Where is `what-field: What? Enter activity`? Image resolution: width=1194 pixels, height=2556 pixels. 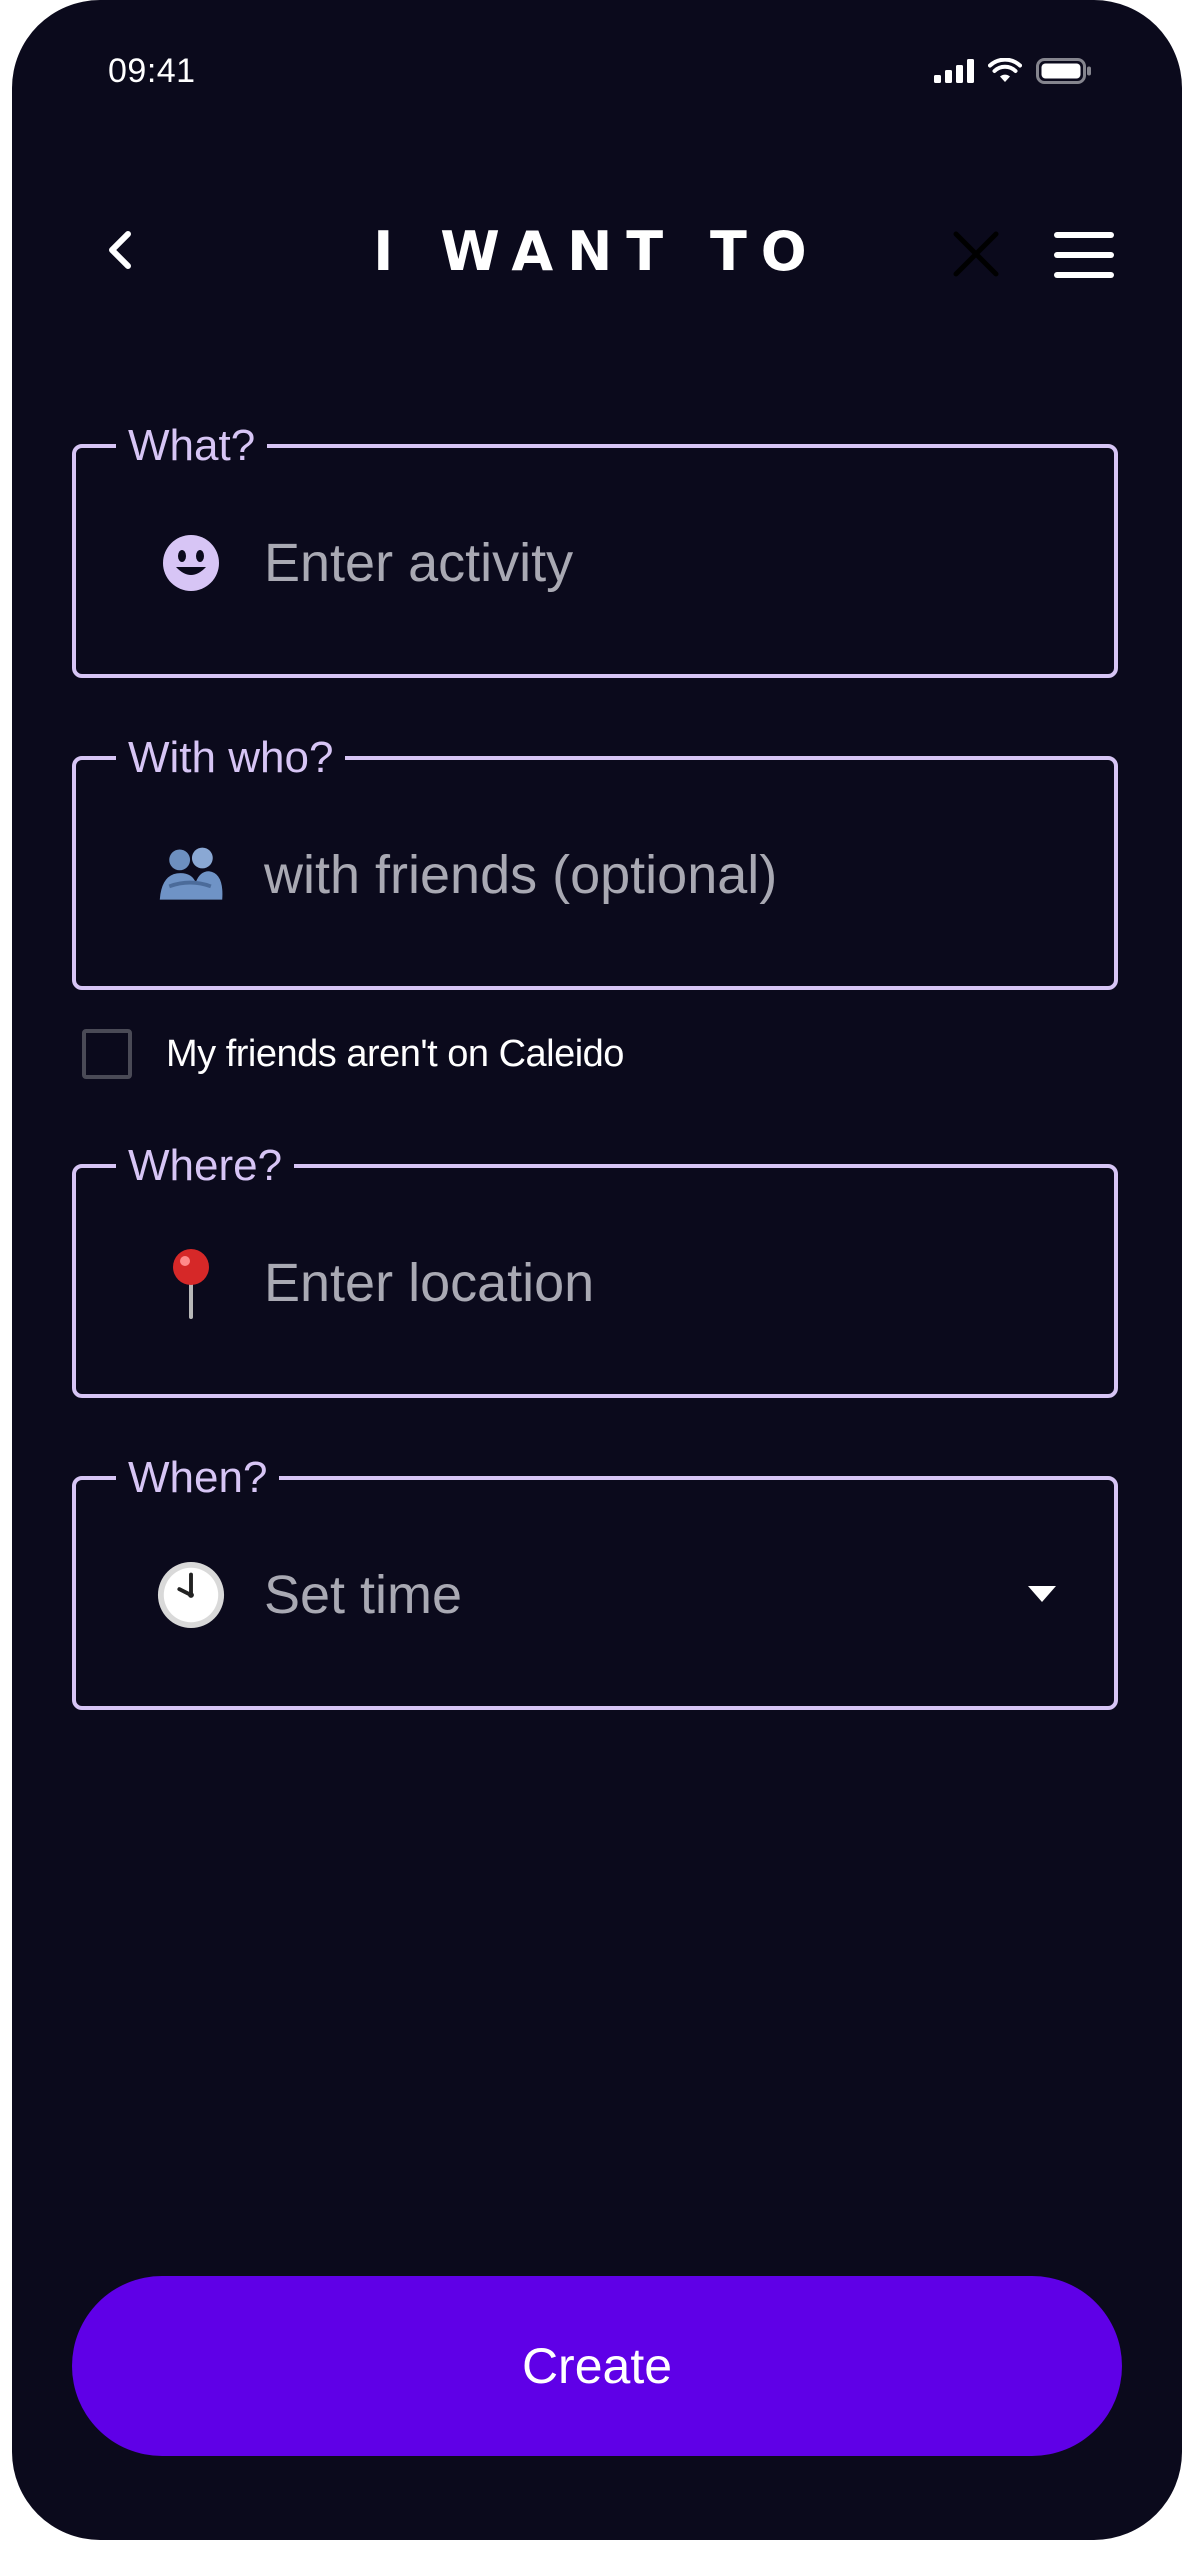
what-field: What? Enter activity is located at coordinates (595, 549).